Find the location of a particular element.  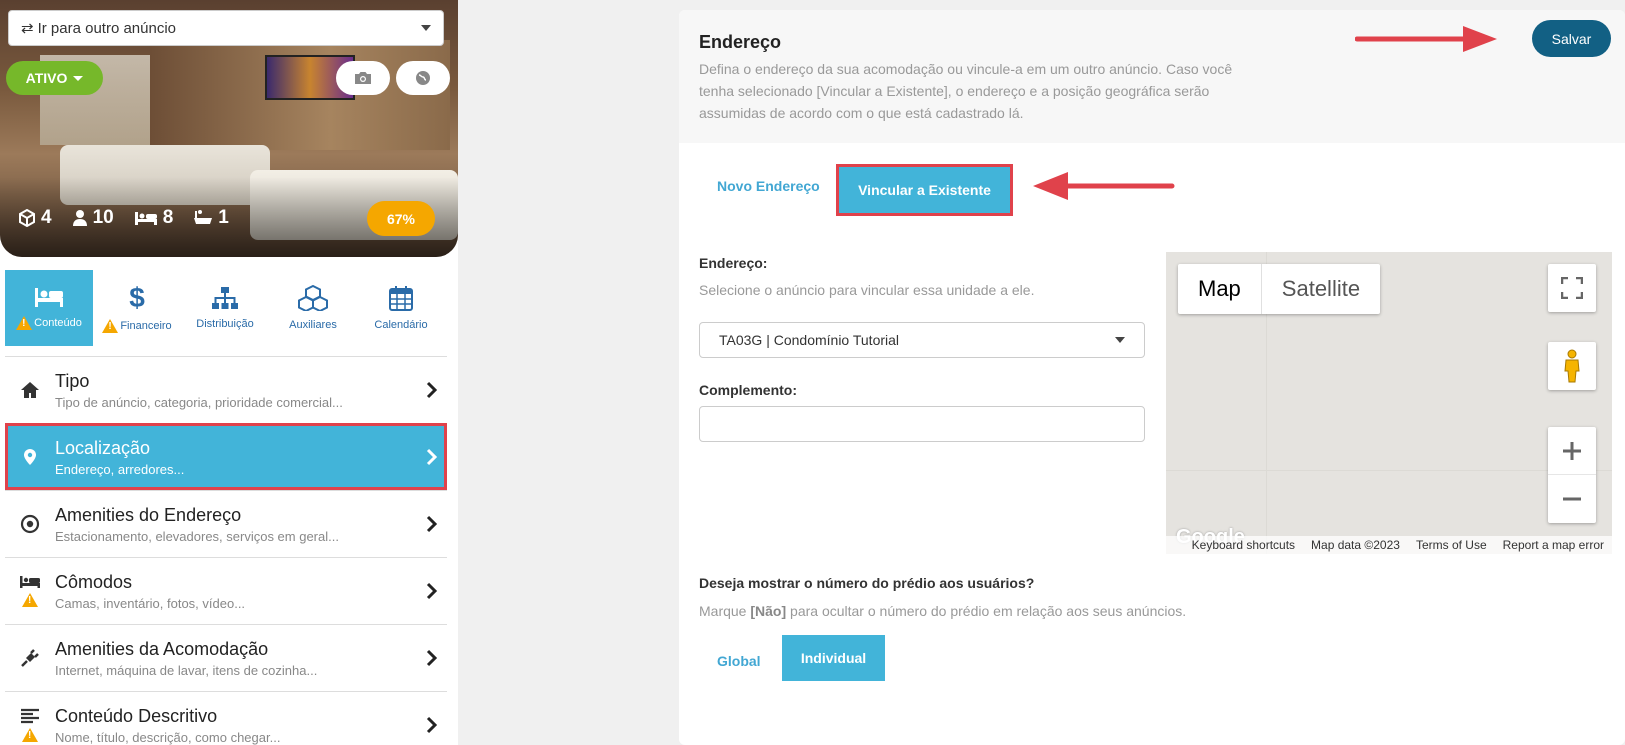

listing-switcher: ⇄ Ir para outro anúncio is located at coordinates (226, 28).